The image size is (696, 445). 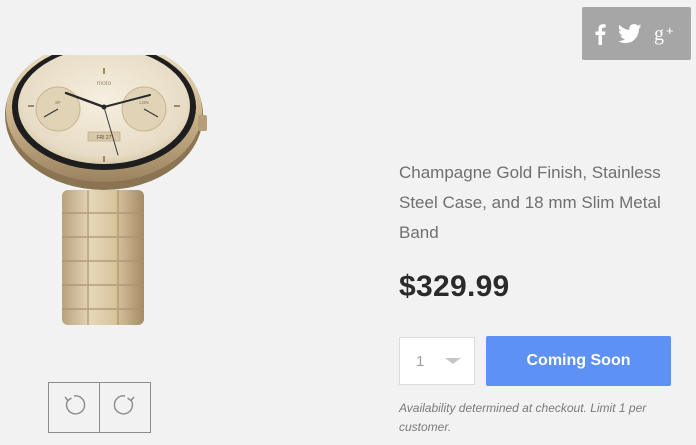 I want to click on svg-text: g, so click(x=659, y=34).